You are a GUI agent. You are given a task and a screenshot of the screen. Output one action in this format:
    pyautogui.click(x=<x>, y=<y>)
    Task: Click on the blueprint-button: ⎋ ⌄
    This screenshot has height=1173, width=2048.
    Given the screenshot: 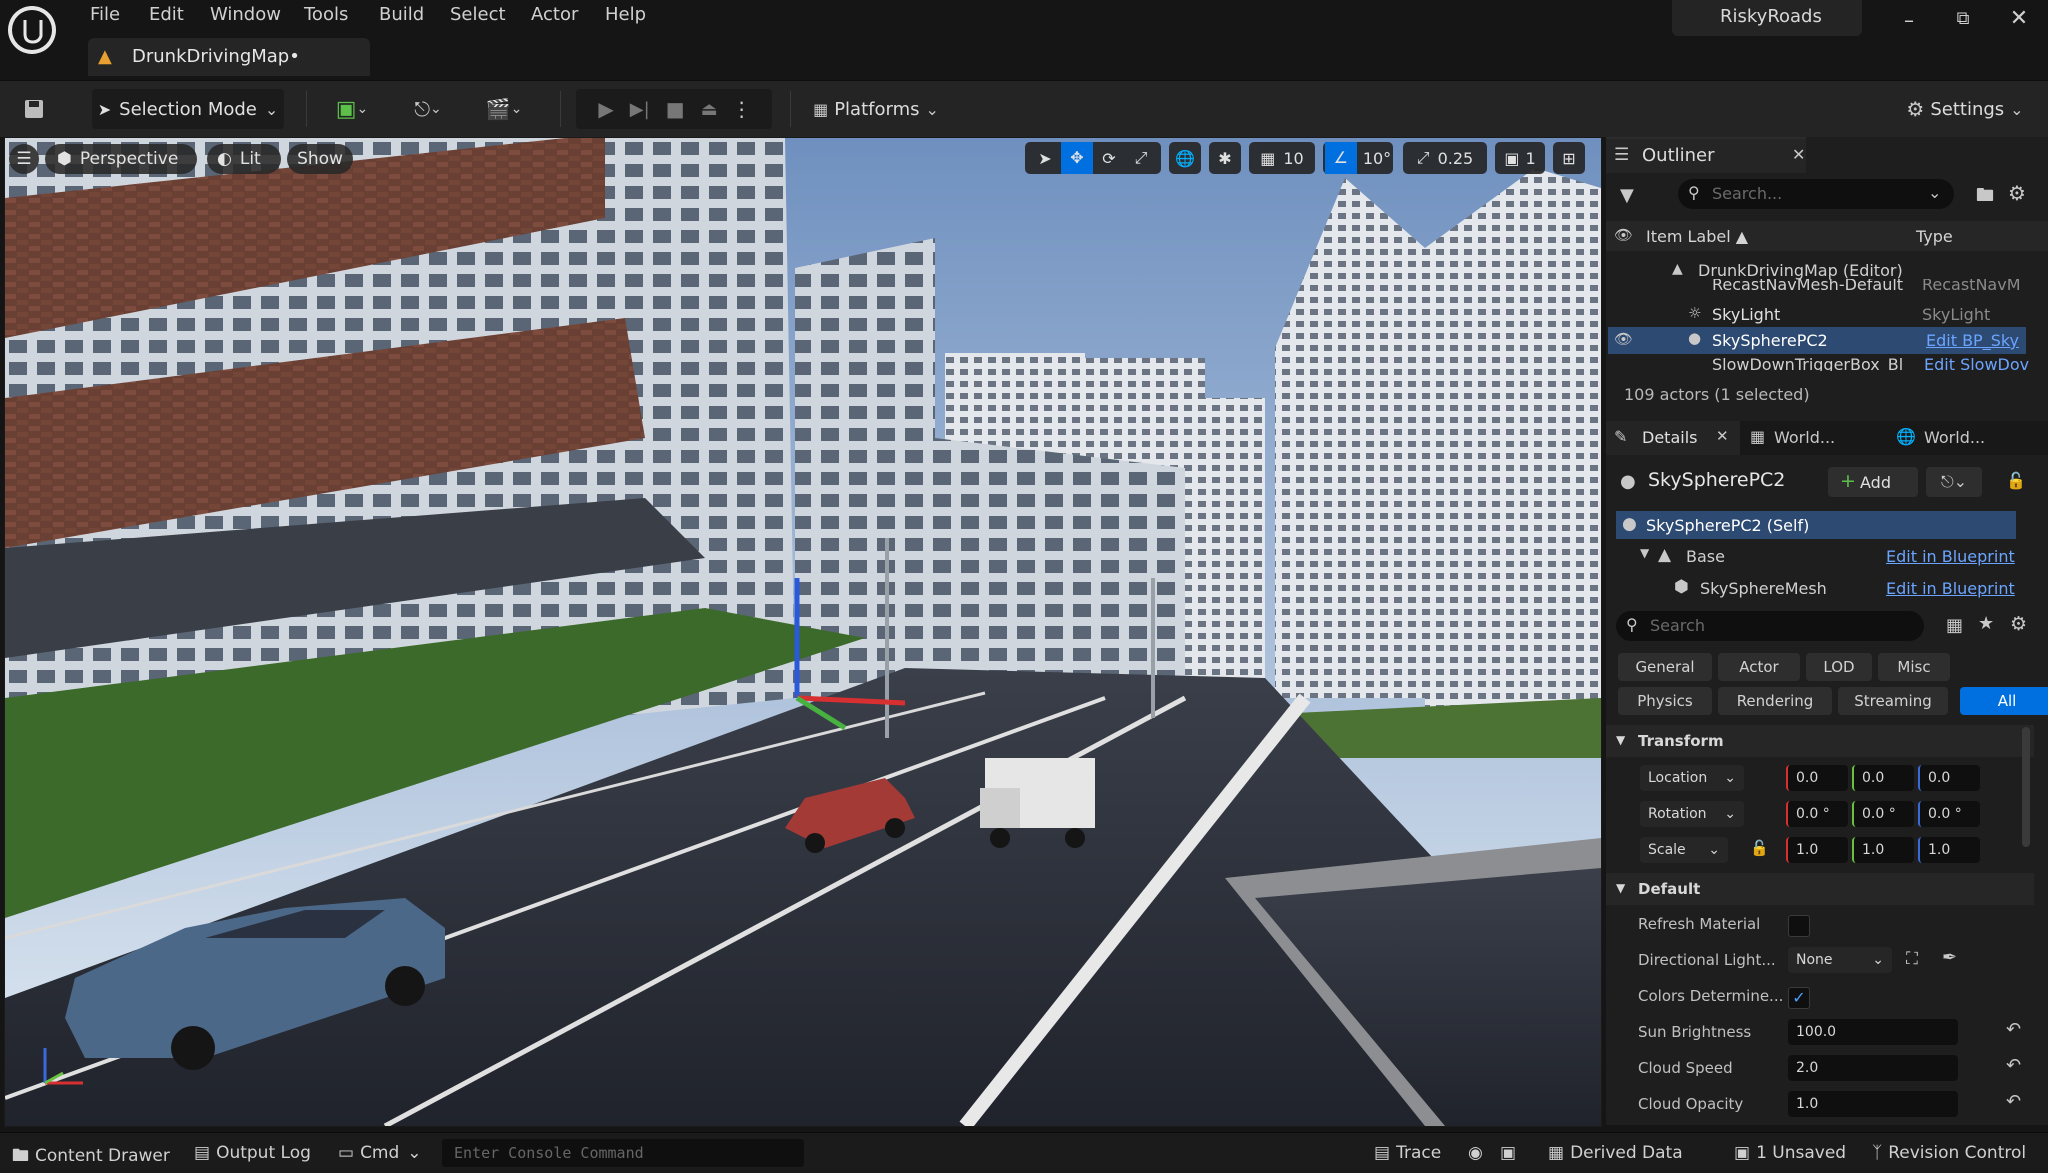 What is the action you would take?
    pyautogui.click(x=428, y=109)
    